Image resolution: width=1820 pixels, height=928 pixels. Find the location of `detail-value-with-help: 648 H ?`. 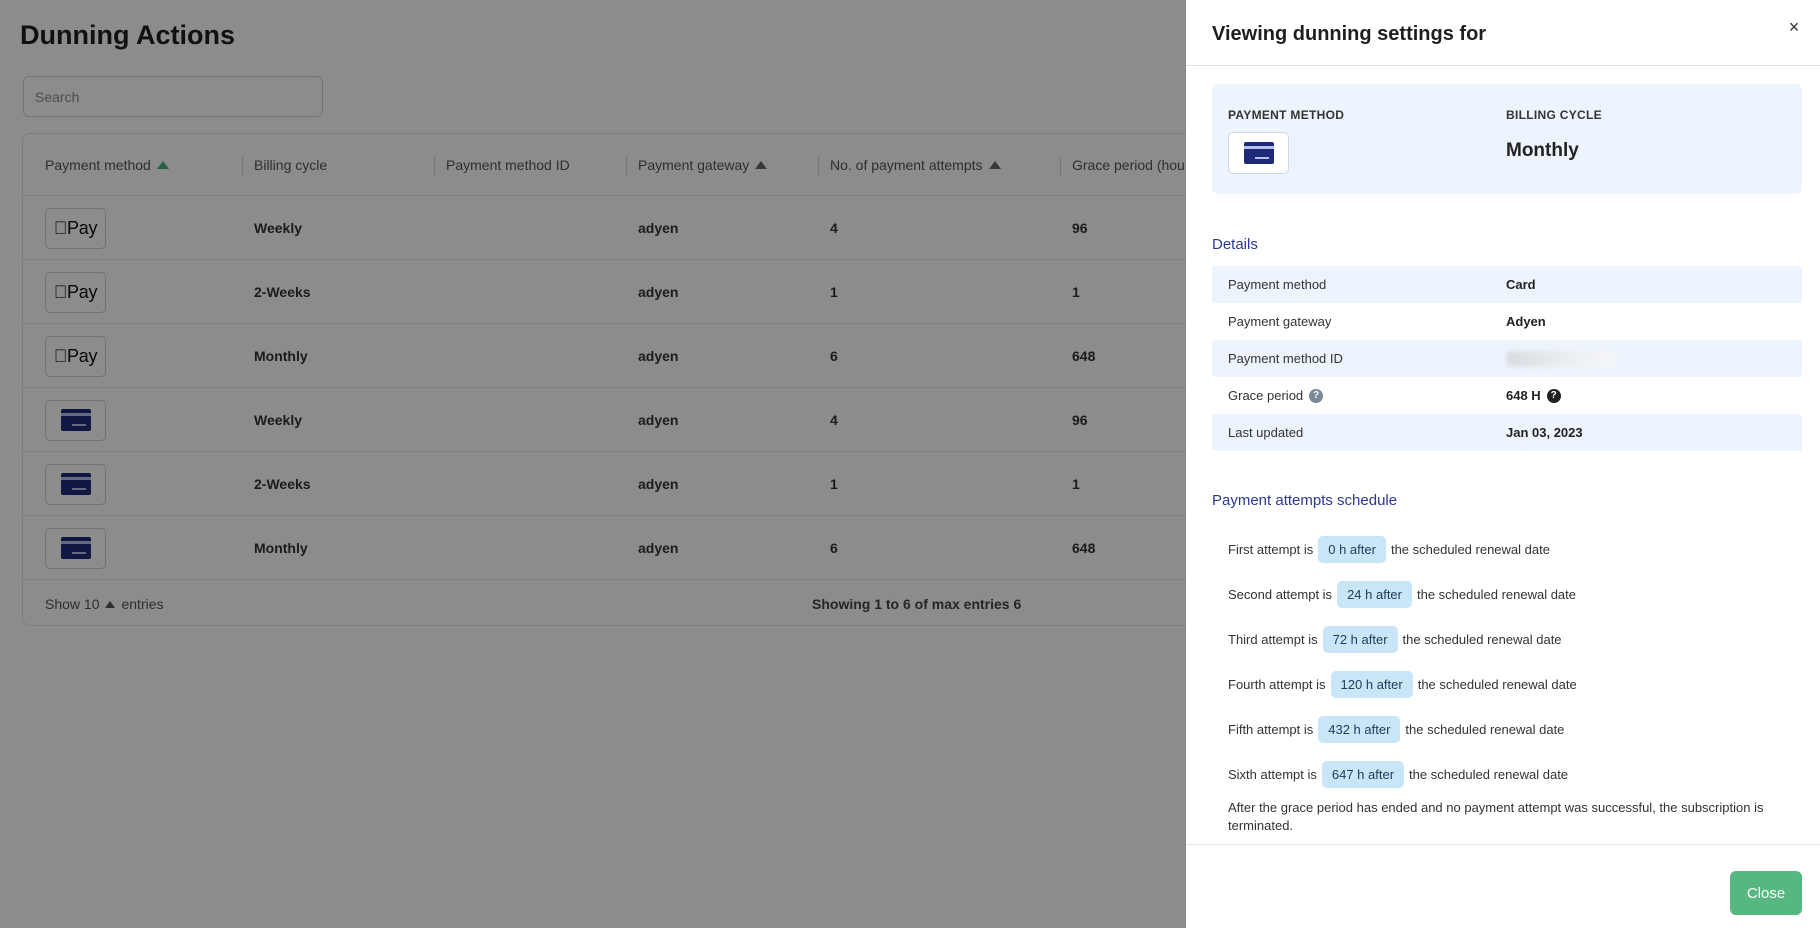

detail-value-with-help: 648 H ? is located at coordinates (1533, 395).